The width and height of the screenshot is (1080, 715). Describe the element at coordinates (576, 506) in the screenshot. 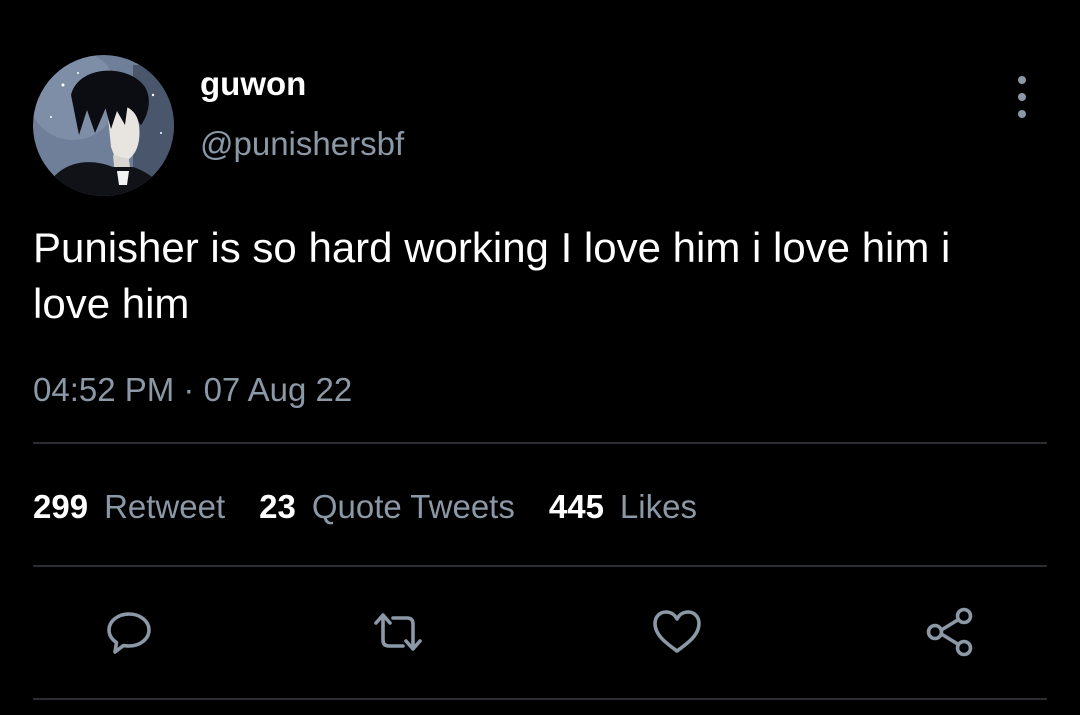

I see `likes-count: 445` at that location.